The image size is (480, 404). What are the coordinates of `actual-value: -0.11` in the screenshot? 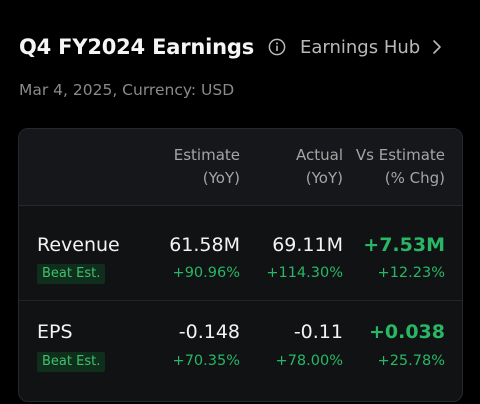 It's located at (318, 332).